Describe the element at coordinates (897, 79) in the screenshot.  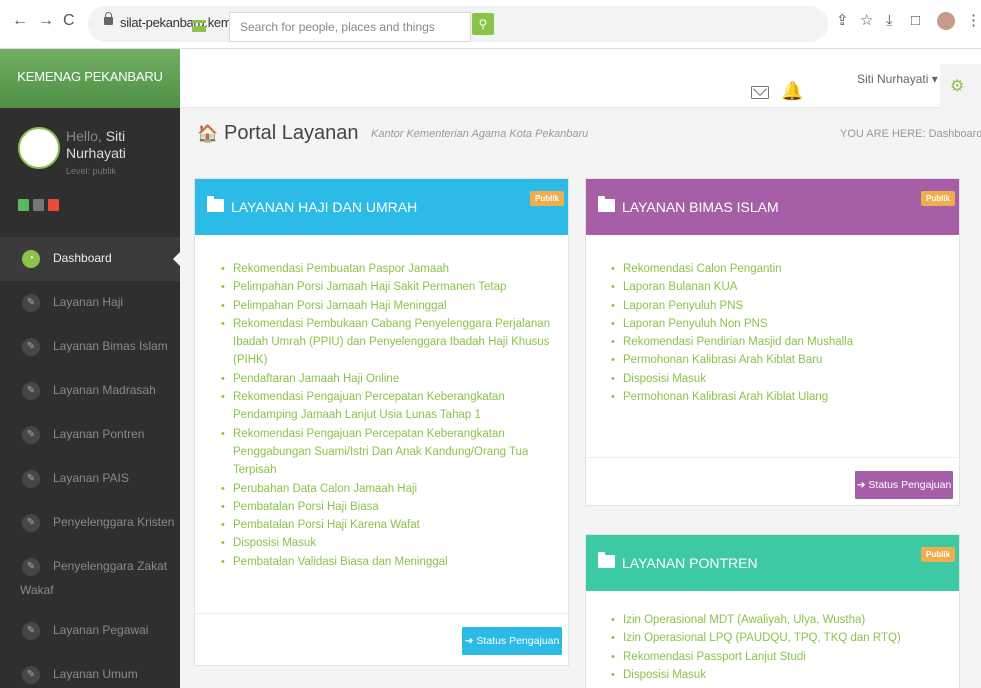
I see `user-dropdown: Siti Nurhayati ▾` at that location.